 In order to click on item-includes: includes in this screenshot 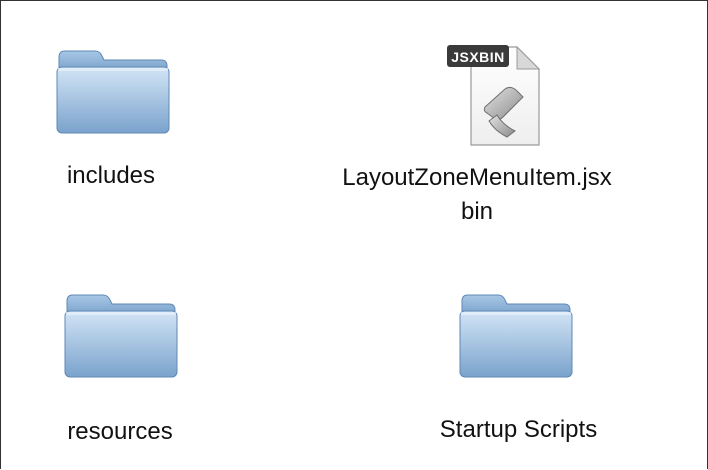, I will do `click(121, 116)`.